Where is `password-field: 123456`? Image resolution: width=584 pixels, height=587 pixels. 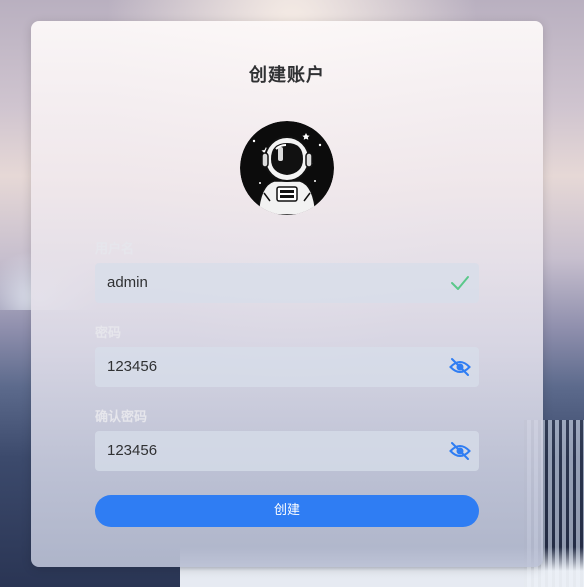 password-field: 123456 is located at coordinates (287, 367).